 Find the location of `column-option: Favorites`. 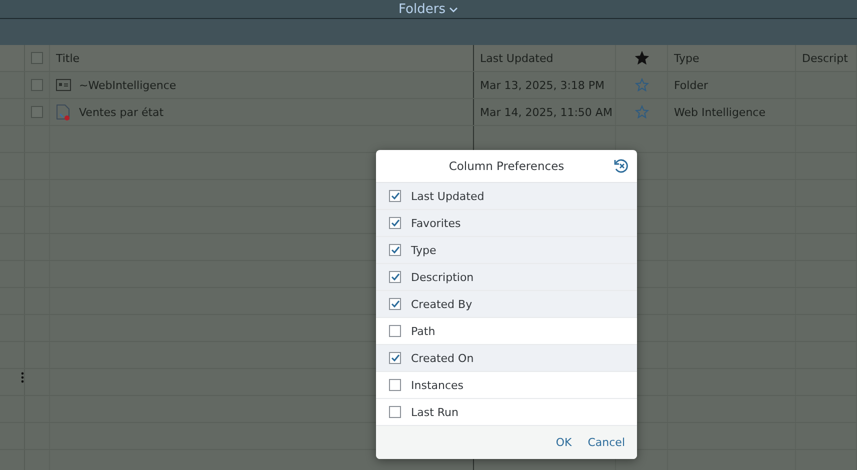

column-option: Favorites is located at coordinates (506, 223).